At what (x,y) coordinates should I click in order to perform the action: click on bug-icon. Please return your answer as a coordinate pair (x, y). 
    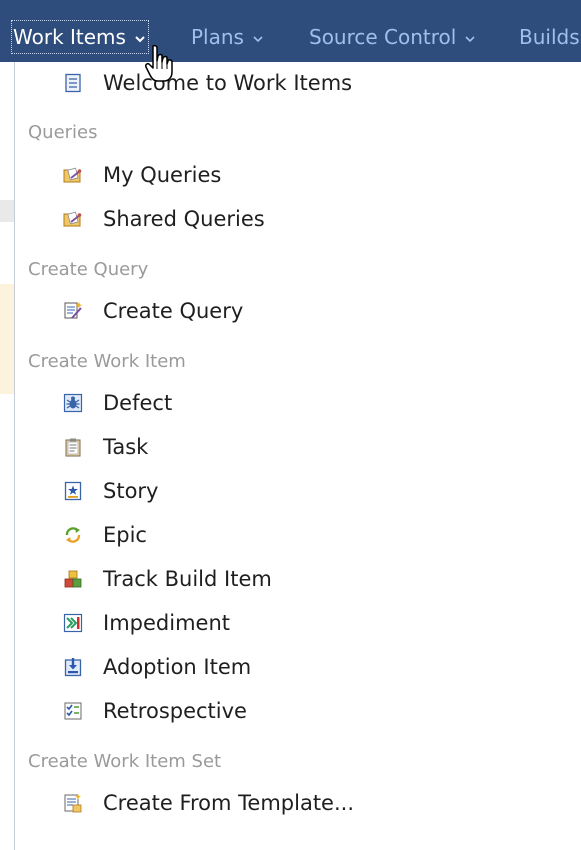
    Looking at the image, I should click on (73, 403).